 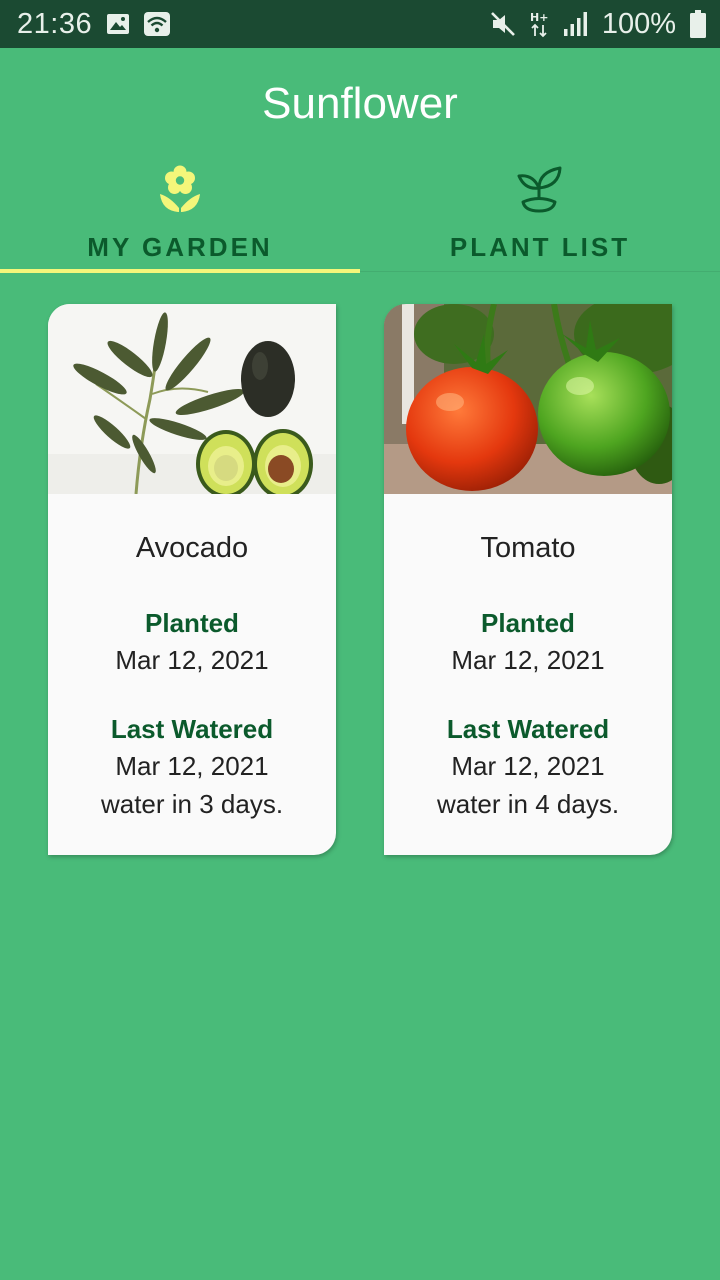 What do you see at coordinates (94, 24) in the screenshot?
I see `status-left: 21:36` at bounding box center [94, 24].